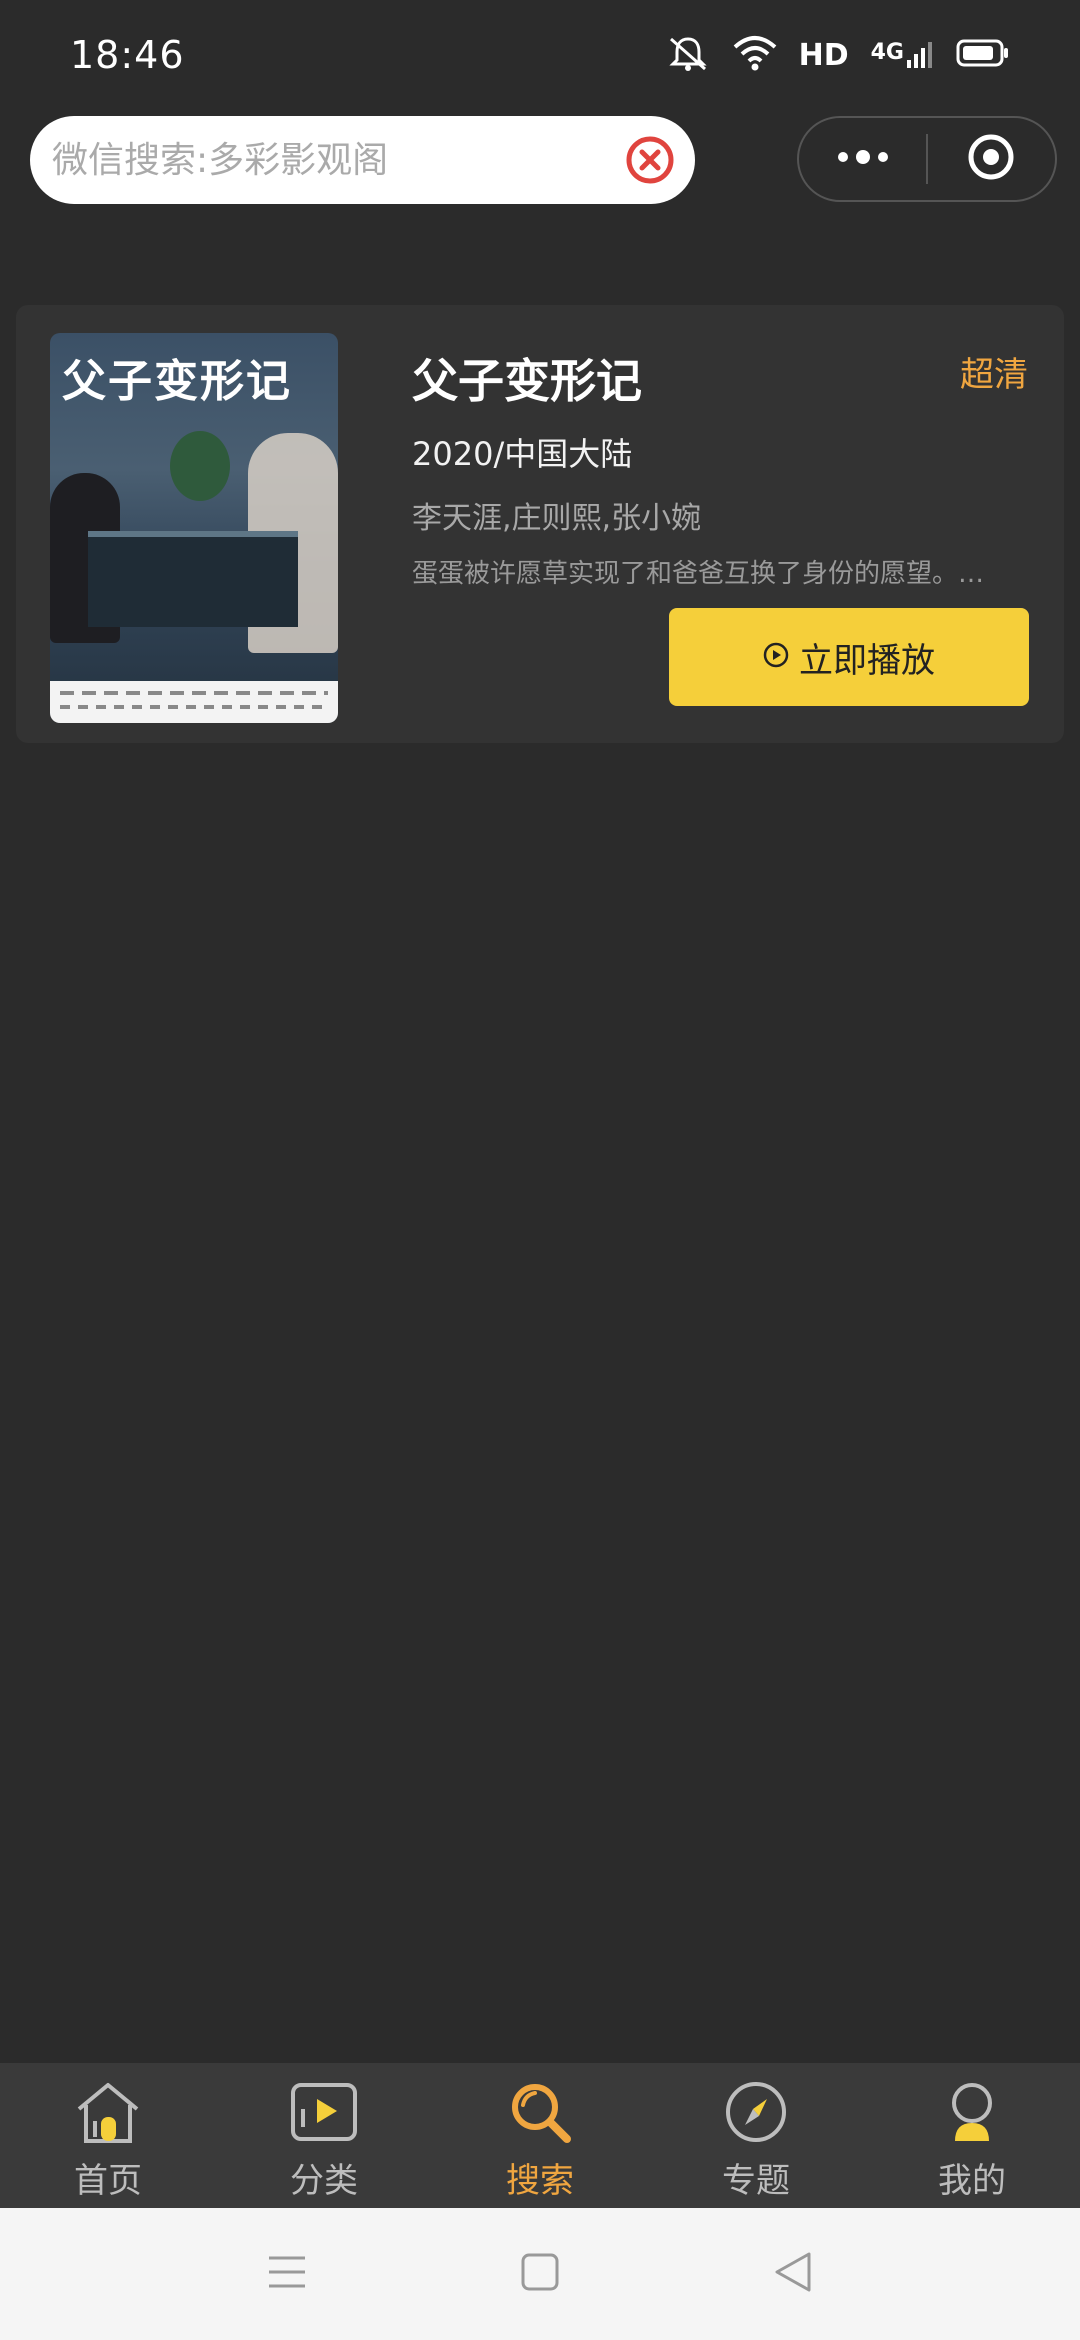 This screenshot has width=1080, height=2340. Describe the element at coordinates (324, 2181) in the screenshot. I see `tab-category-label: 分类` at that location.